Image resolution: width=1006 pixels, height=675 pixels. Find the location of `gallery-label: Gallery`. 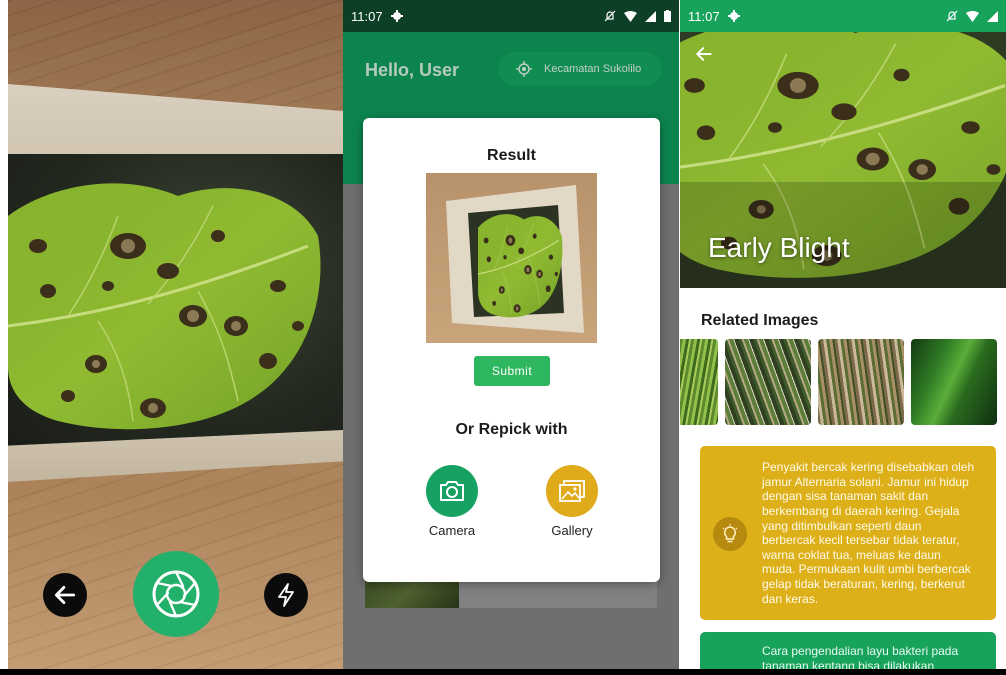

gallery-label: Gallery is located at coordinates (572, 530).